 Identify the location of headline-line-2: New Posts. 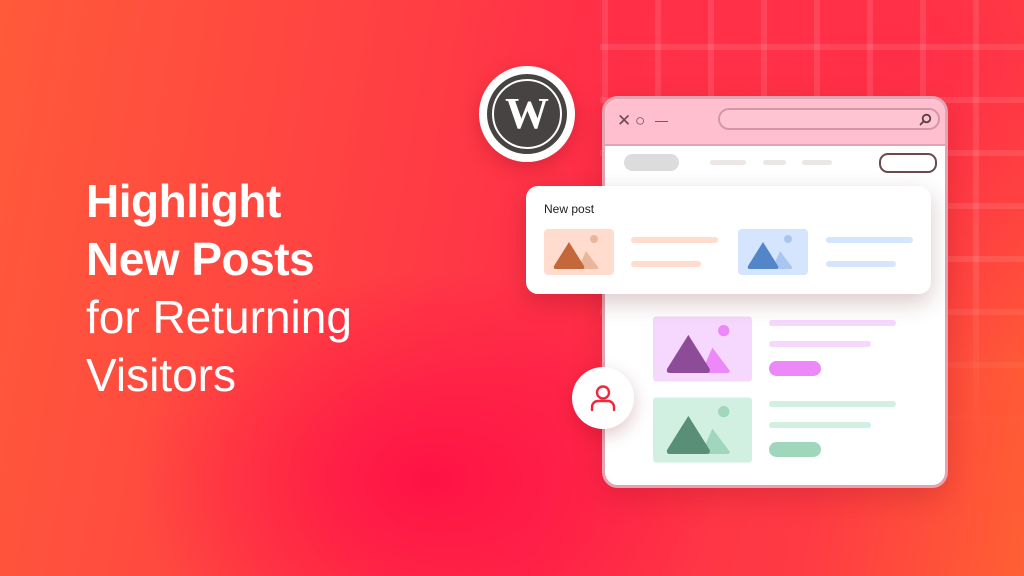
(200, 259).